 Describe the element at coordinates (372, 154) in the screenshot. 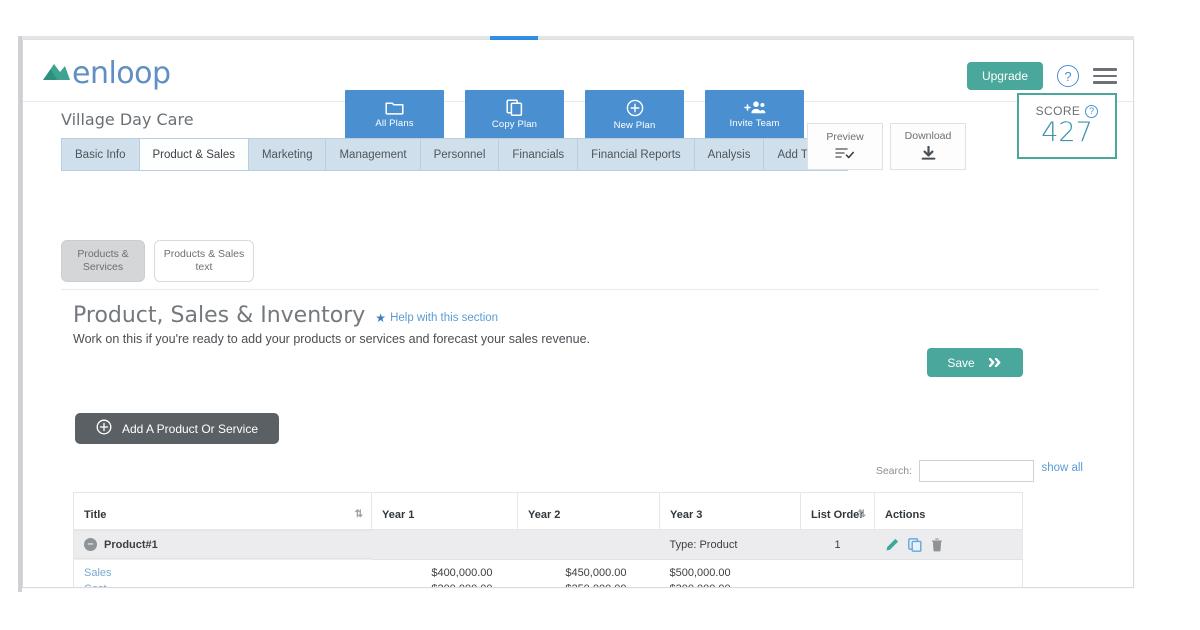

I see `tab-management: Management` at that location.